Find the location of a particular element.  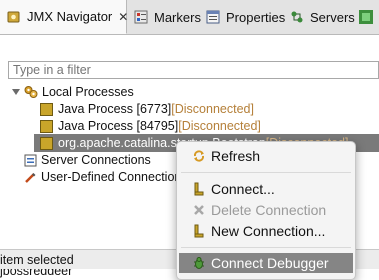

tree-node-user-defined-connections: User-Defined Connections is located at coordinates (106, 177).